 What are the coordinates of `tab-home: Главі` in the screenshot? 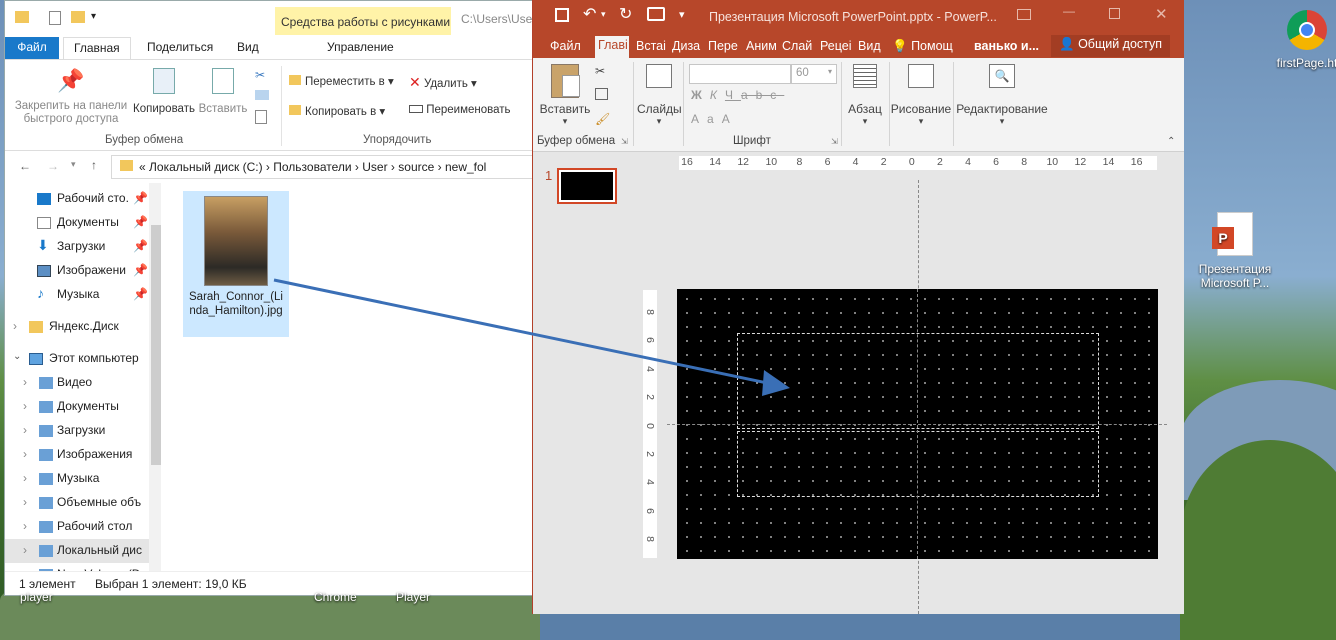 It's located at (612, 47).